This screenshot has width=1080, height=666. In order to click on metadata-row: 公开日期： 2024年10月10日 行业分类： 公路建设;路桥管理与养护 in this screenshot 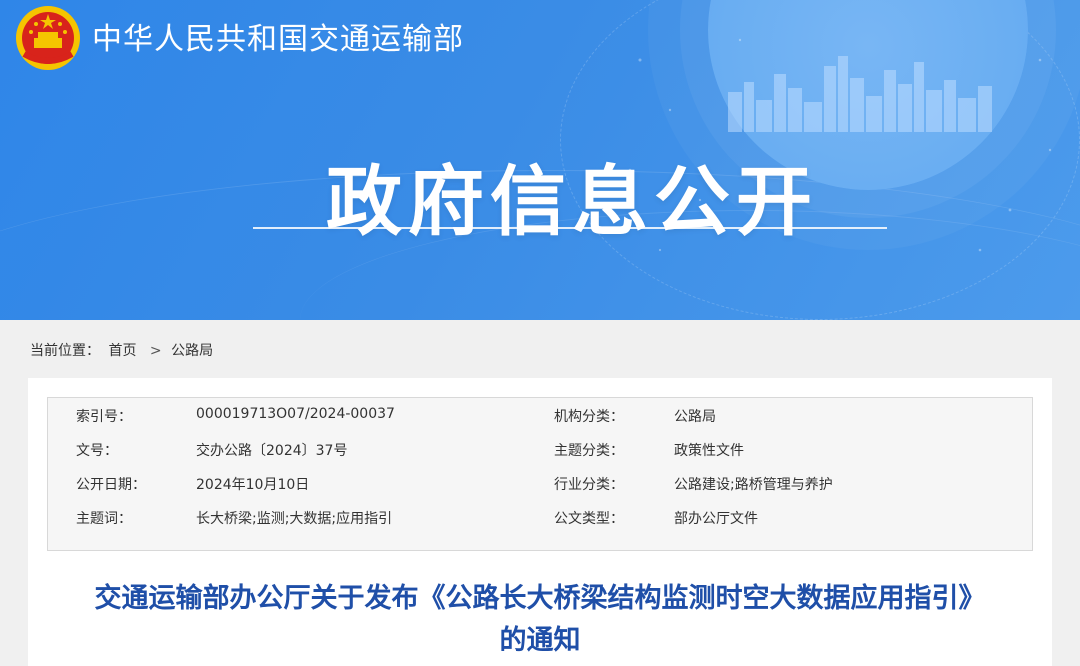, I will do `click(540, 483)`.